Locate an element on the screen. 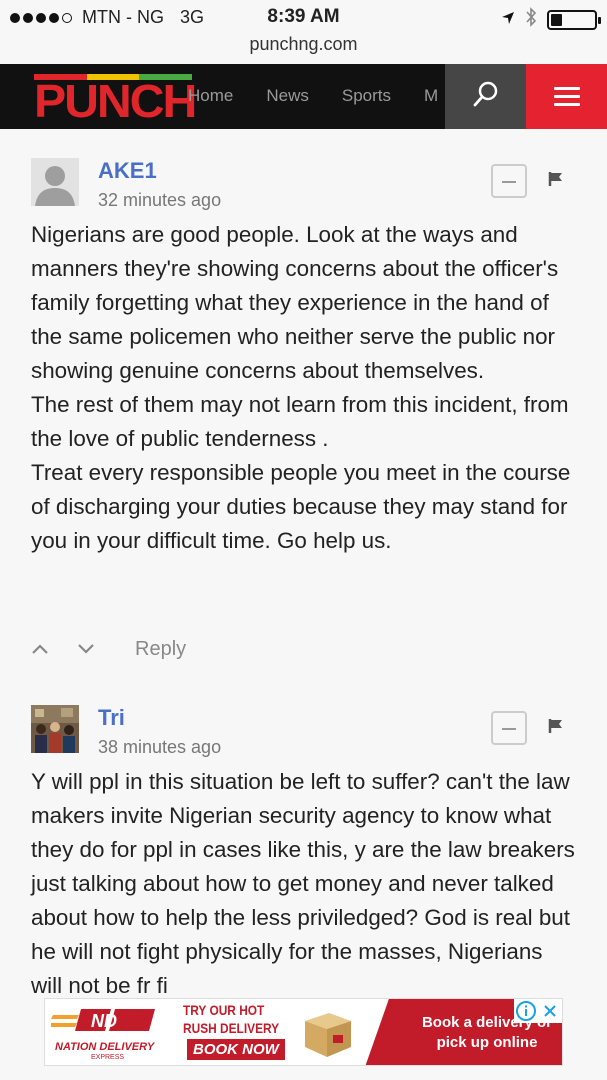 This screenshot has height=1080, width=607. nav-link-sports: Sports is located at coordinates (366, 96).